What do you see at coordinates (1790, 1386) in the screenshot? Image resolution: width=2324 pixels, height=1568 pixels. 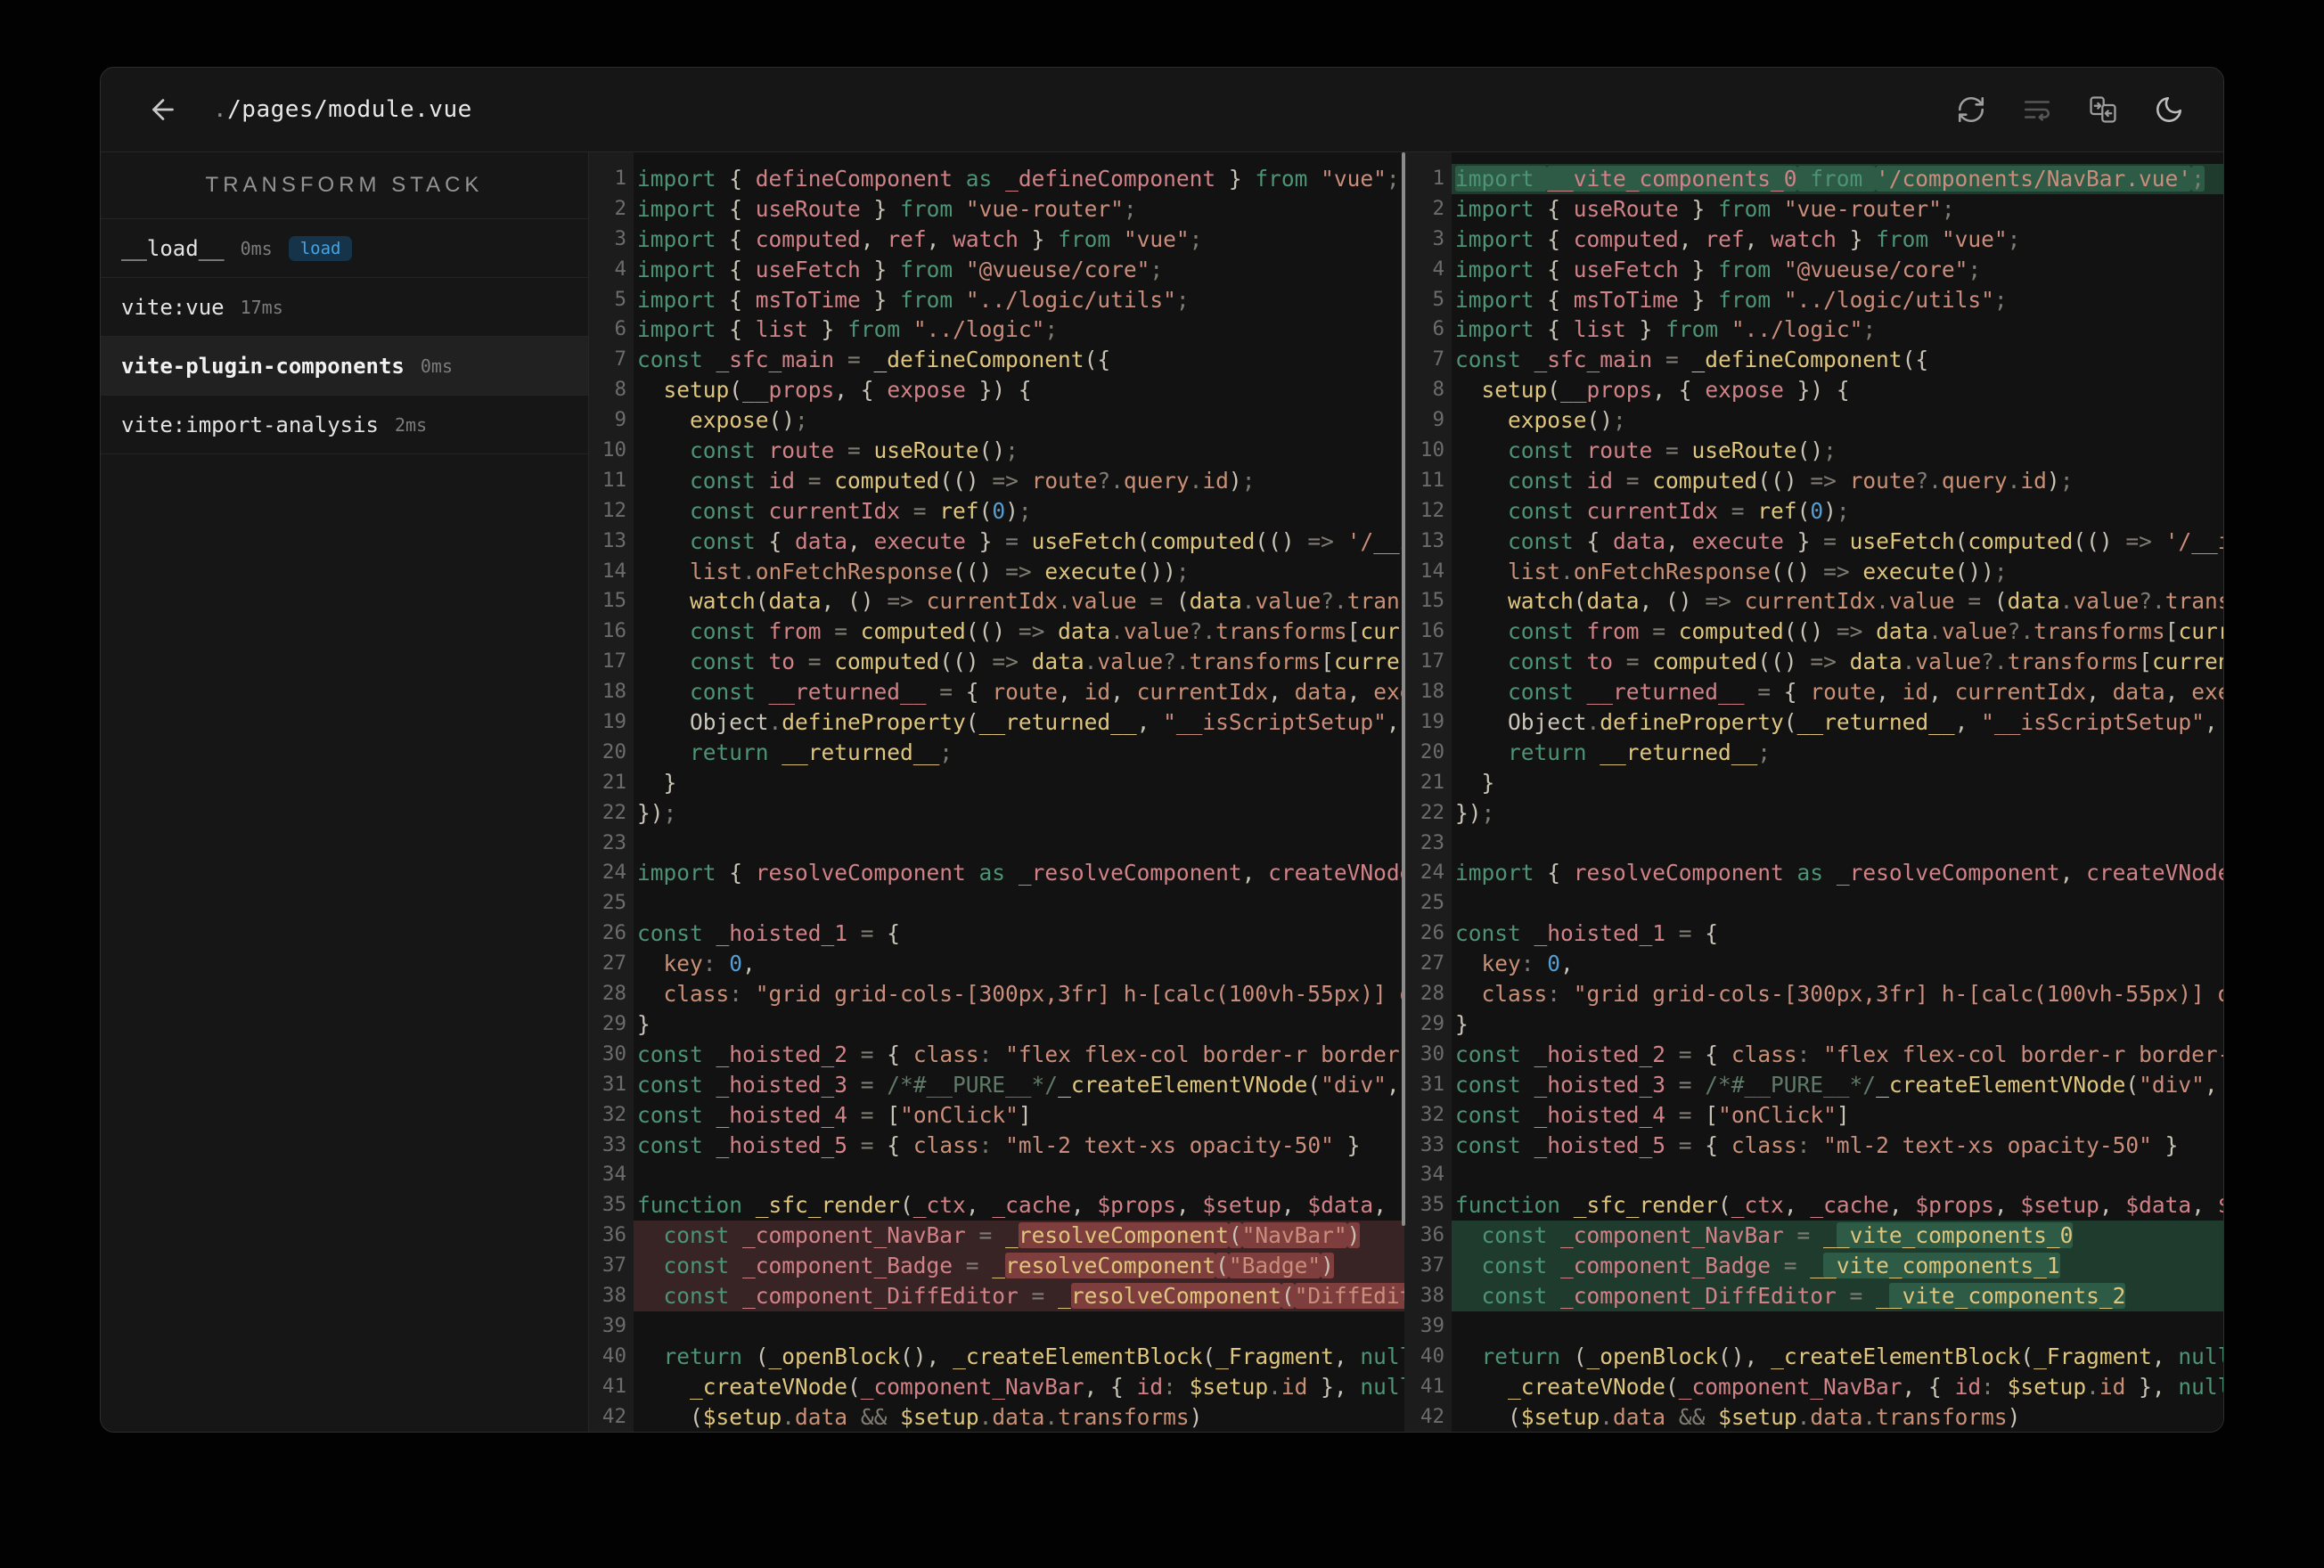 I see `code-token: _component_NavBar` at bounding box center [1790, 1386].